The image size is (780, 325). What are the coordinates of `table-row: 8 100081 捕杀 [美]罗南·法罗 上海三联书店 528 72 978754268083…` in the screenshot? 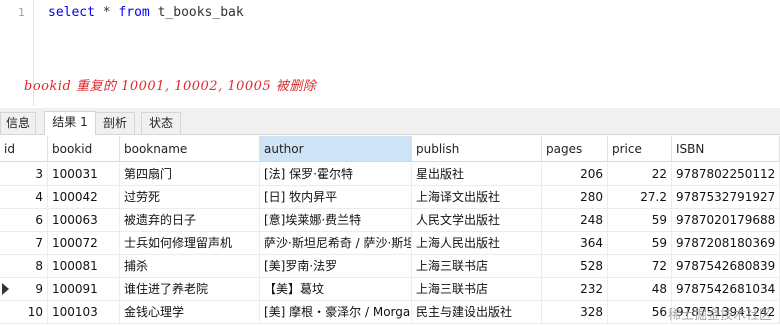 It's located at (390, 266).